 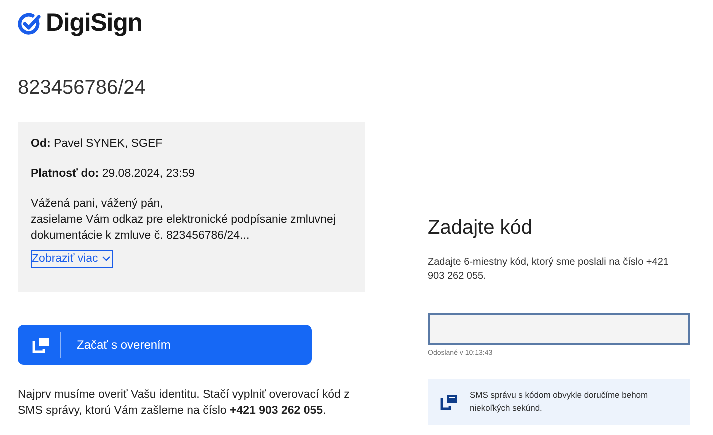 I want to click on sender-text: Od: Pavel SYNEK, SGEF, so click(x=97, y=144).